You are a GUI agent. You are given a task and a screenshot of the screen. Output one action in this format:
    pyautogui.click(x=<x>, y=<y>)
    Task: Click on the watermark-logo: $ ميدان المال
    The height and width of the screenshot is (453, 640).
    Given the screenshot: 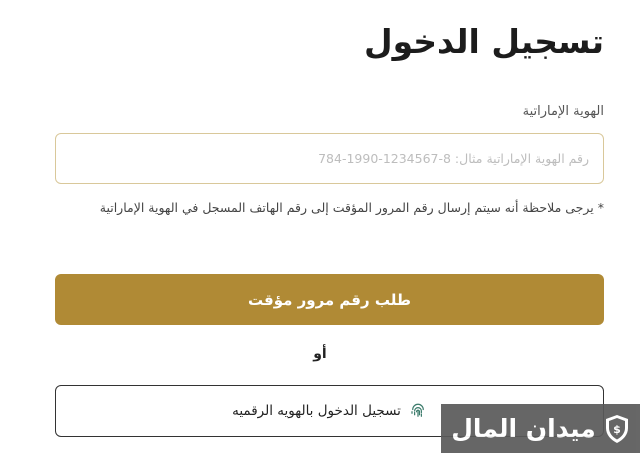 What is the action you would take?
    pyautogui.click(x=540, y=428)
    